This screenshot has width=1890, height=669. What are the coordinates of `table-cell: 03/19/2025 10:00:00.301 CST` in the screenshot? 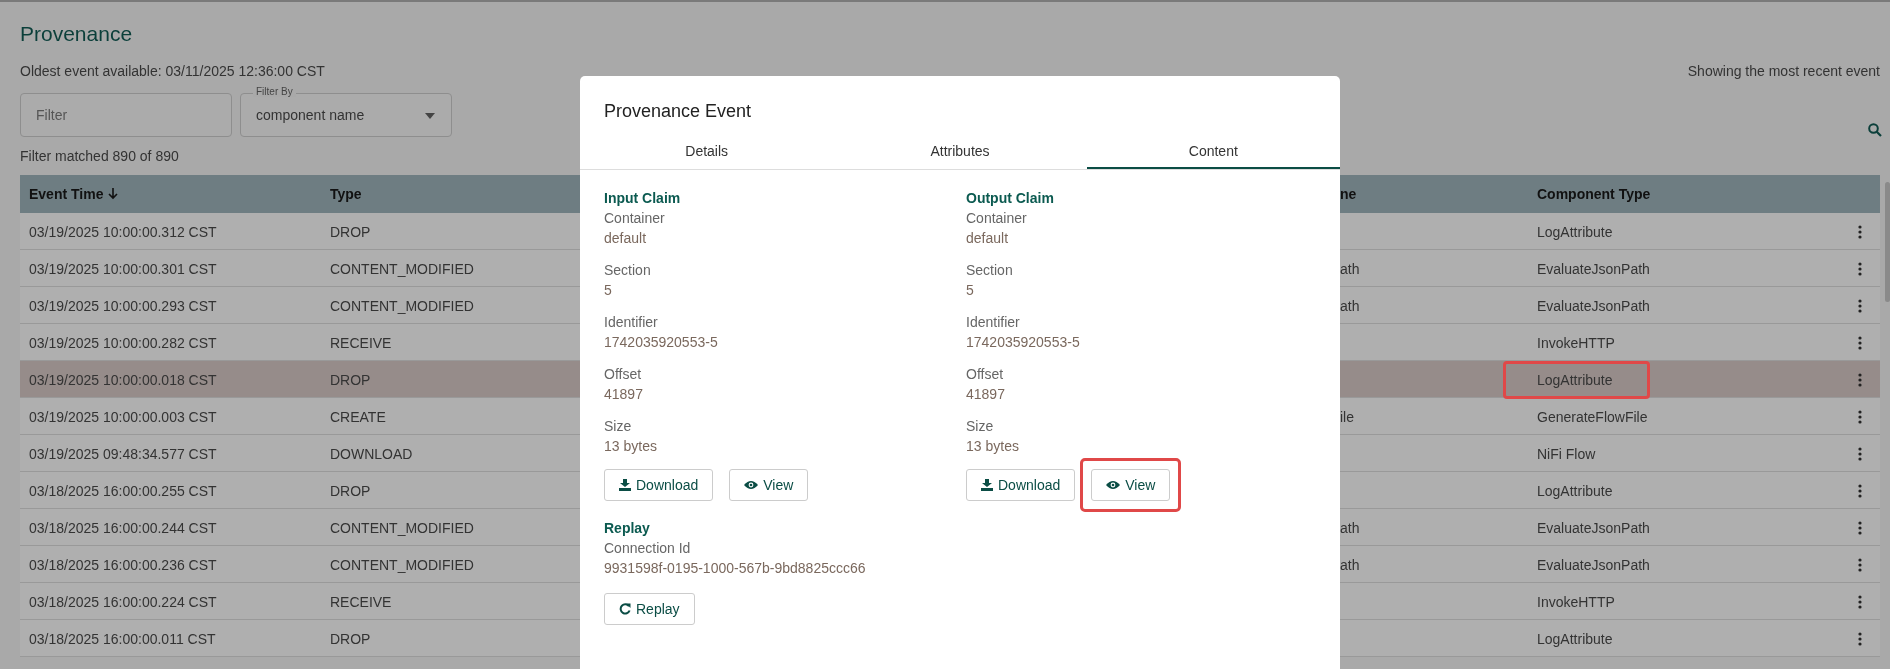 It's located at (123, 269).